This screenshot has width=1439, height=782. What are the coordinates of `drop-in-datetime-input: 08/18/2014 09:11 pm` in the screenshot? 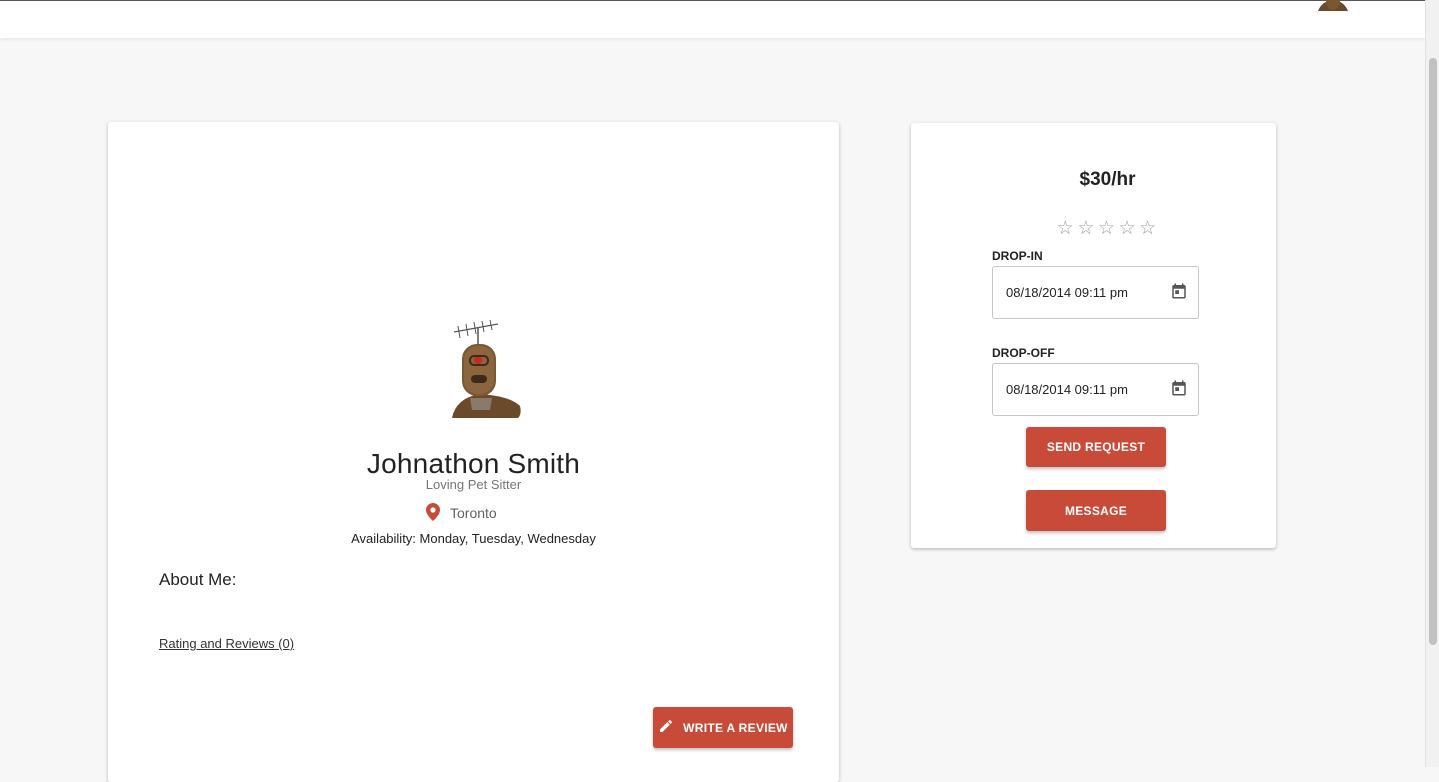 It's located at (1095, 292).